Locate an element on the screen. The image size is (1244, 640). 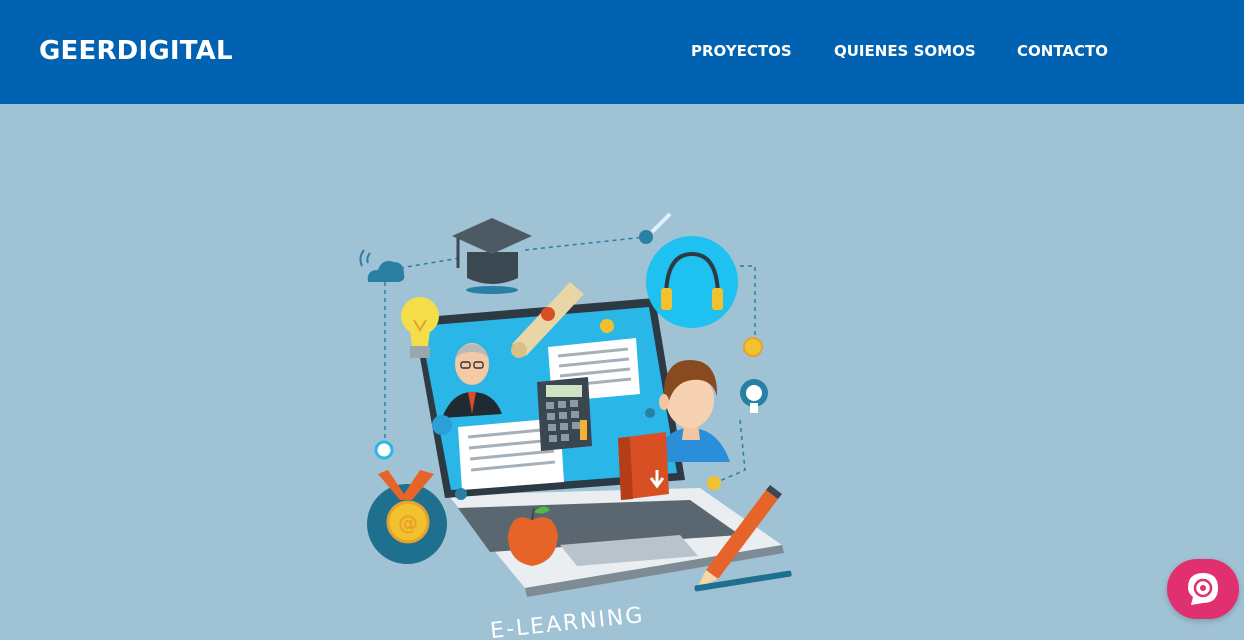
chat-widget-button is located at coordinates (1203, 589).